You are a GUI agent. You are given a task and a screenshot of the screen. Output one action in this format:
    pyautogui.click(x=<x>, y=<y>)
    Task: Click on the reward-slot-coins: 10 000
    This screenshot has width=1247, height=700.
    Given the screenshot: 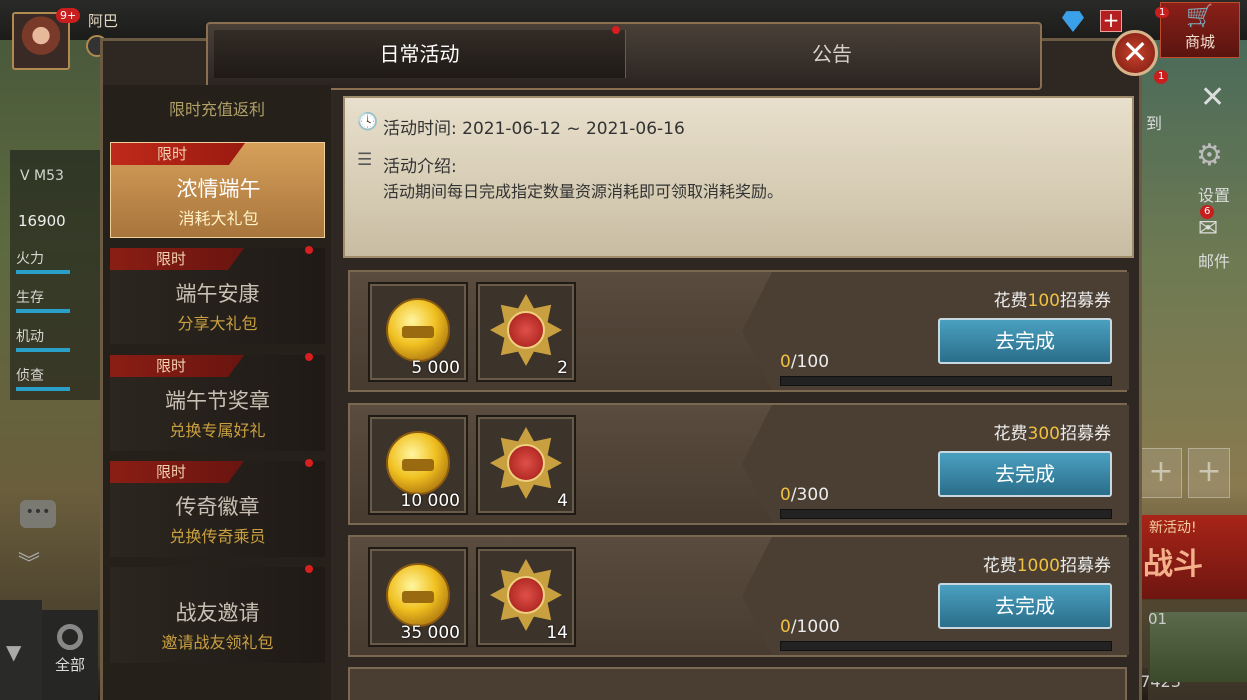 What is the action you would take?
    pyautogui.click(x=418, y=465)
    